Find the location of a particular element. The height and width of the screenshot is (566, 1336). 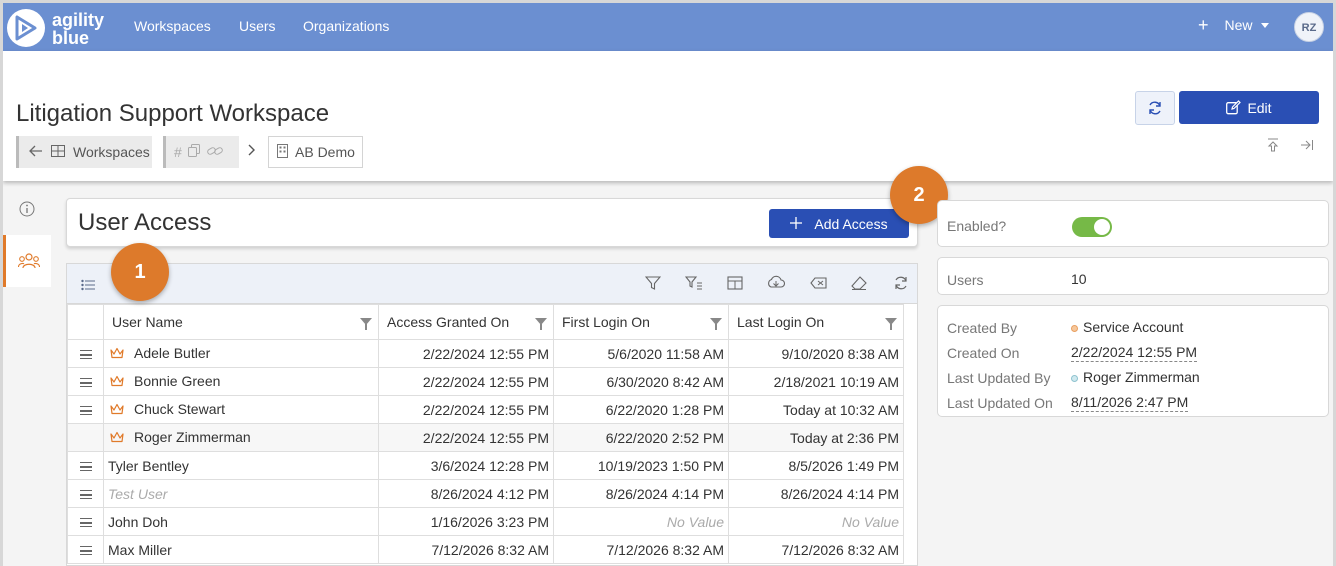

chevron-down-icon is located at coordinates (1264, 25).